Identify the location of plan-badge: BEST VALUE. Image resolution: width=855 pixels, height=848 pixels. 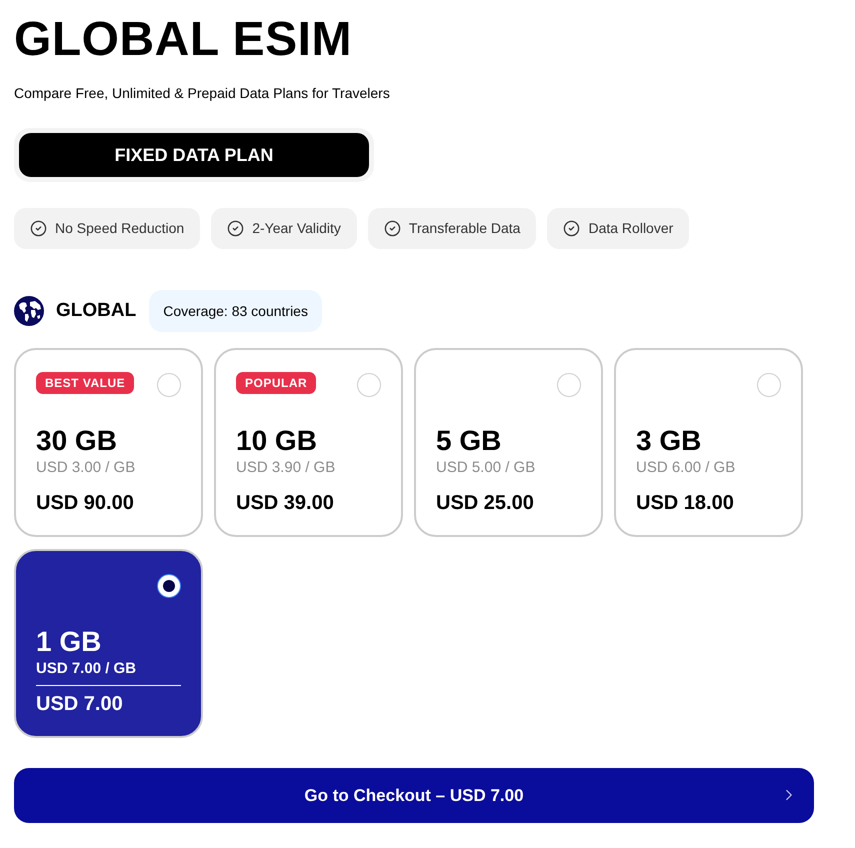
(85, 383).